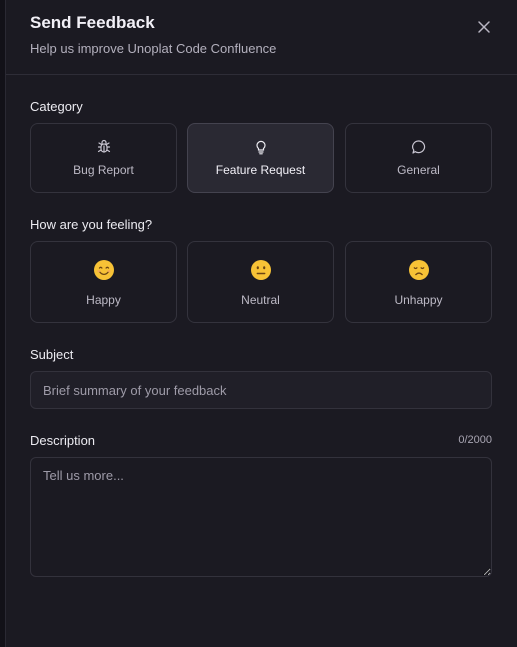 The image size is (517, 647). What do you see at coordinates (103, 146) in the screenshot?
I see `bug-icon` at bounding box center [103, 146].